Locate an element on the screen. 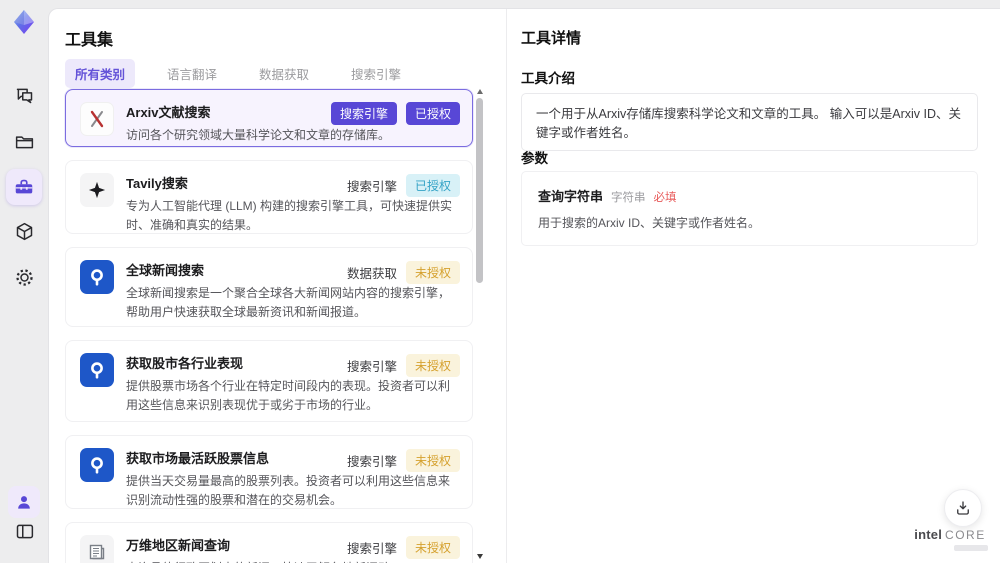 This screenshot has width=1000, height=563. sidebar-item-profile is located at coordinates (24, 502).